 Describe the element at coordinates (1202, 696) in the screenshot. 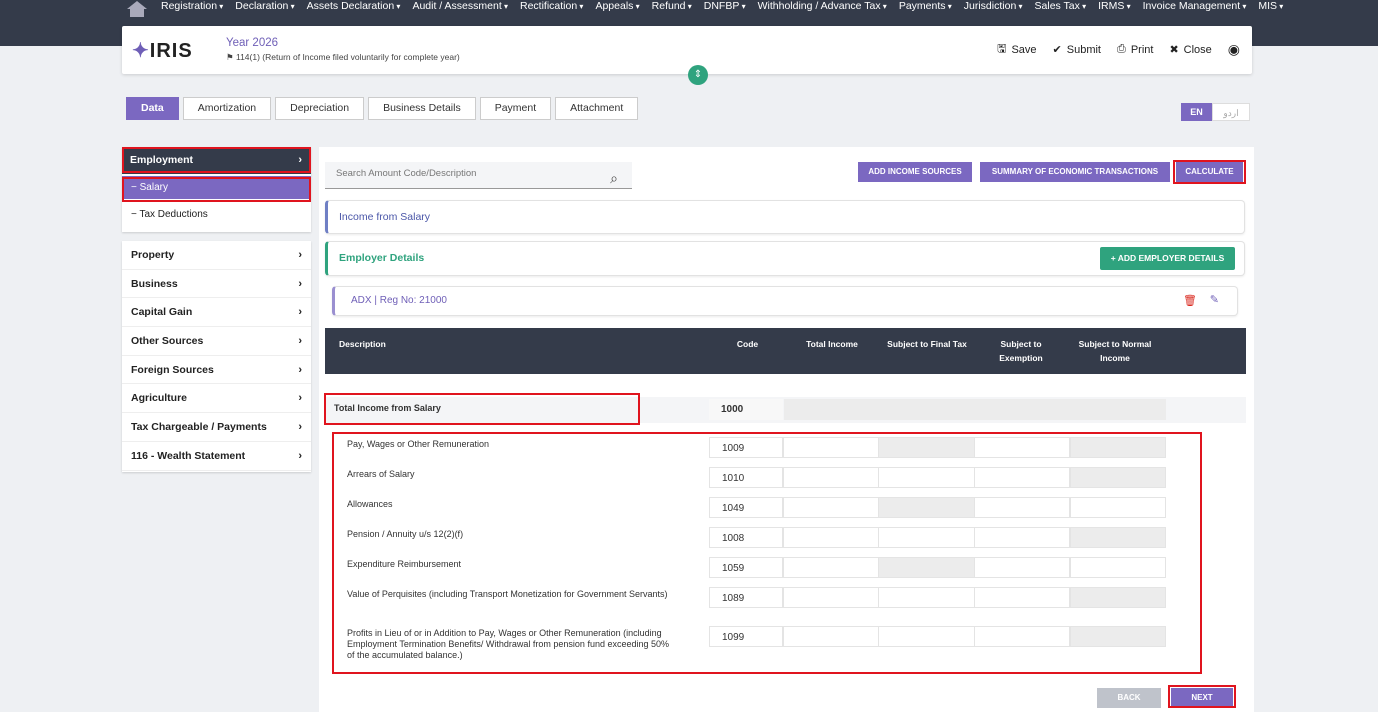

I see `highlight-next` at that location.